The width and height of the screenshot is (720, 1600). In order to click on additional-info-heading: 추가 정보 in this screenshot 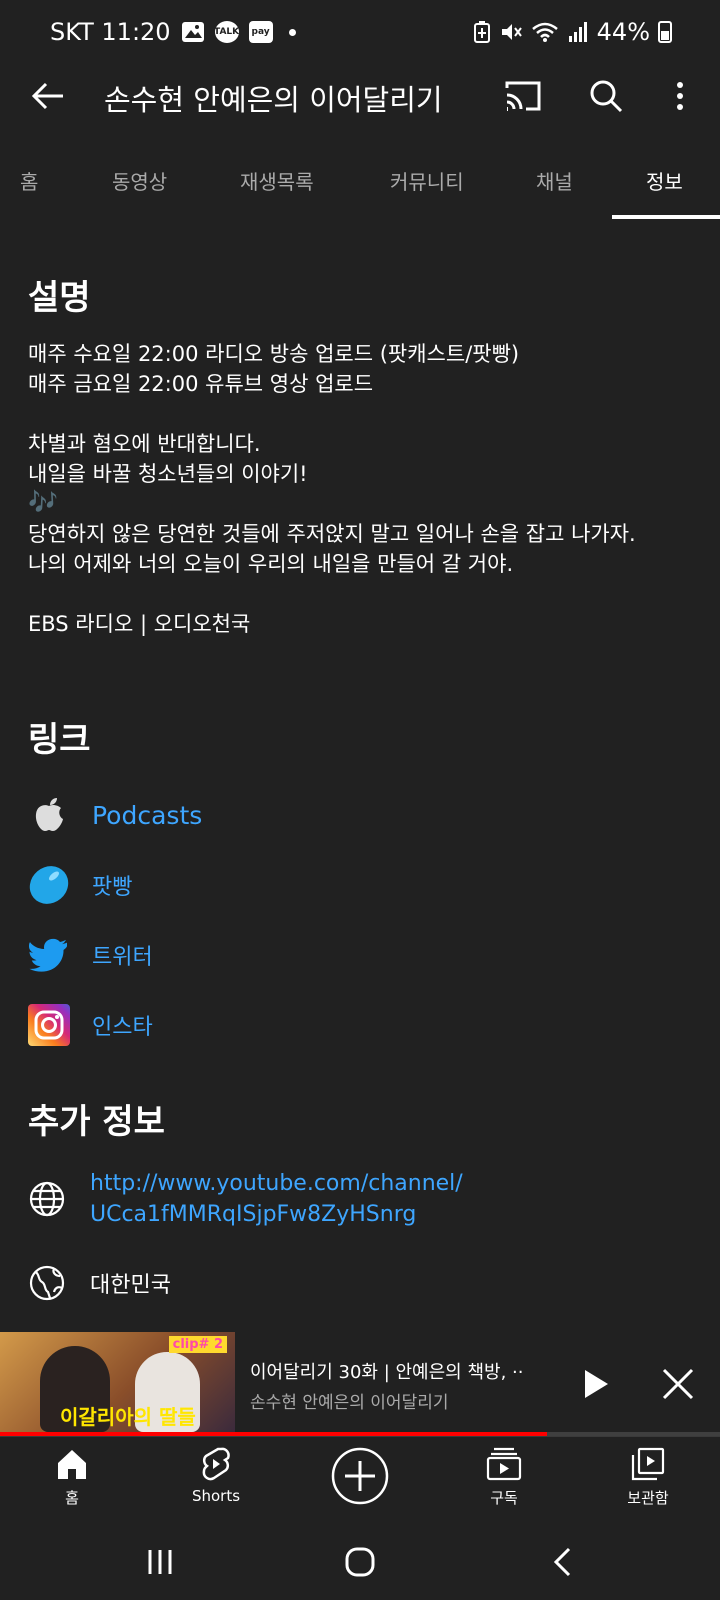, I will do `click(96, 1122)`.